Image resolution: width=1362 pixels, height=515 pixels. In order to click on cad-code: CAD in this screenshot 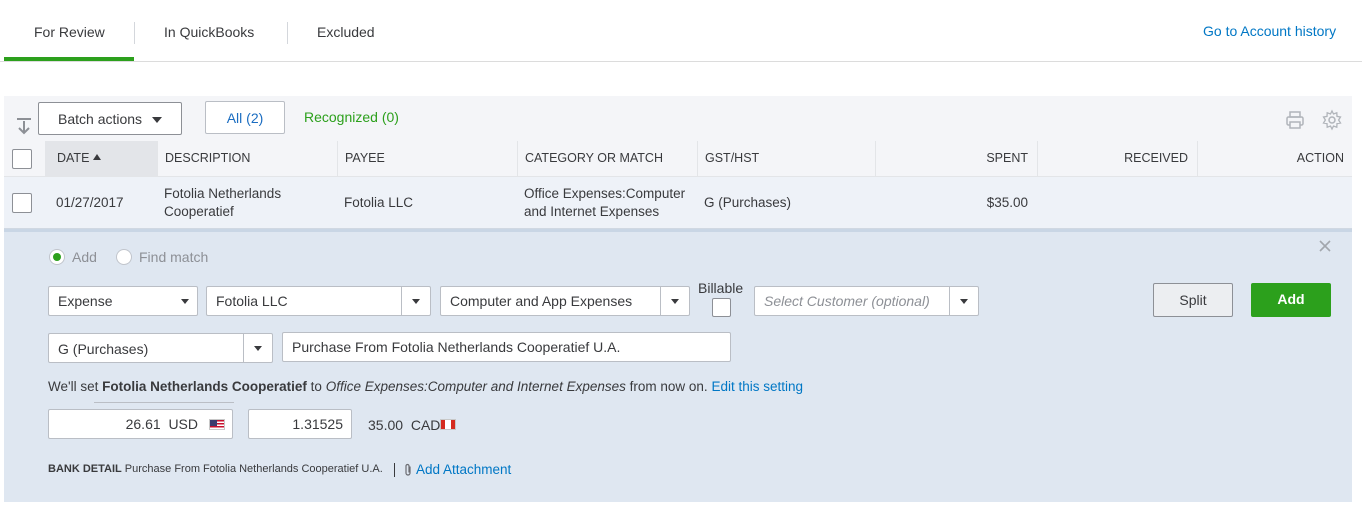, I will do `click(425, 425)`.